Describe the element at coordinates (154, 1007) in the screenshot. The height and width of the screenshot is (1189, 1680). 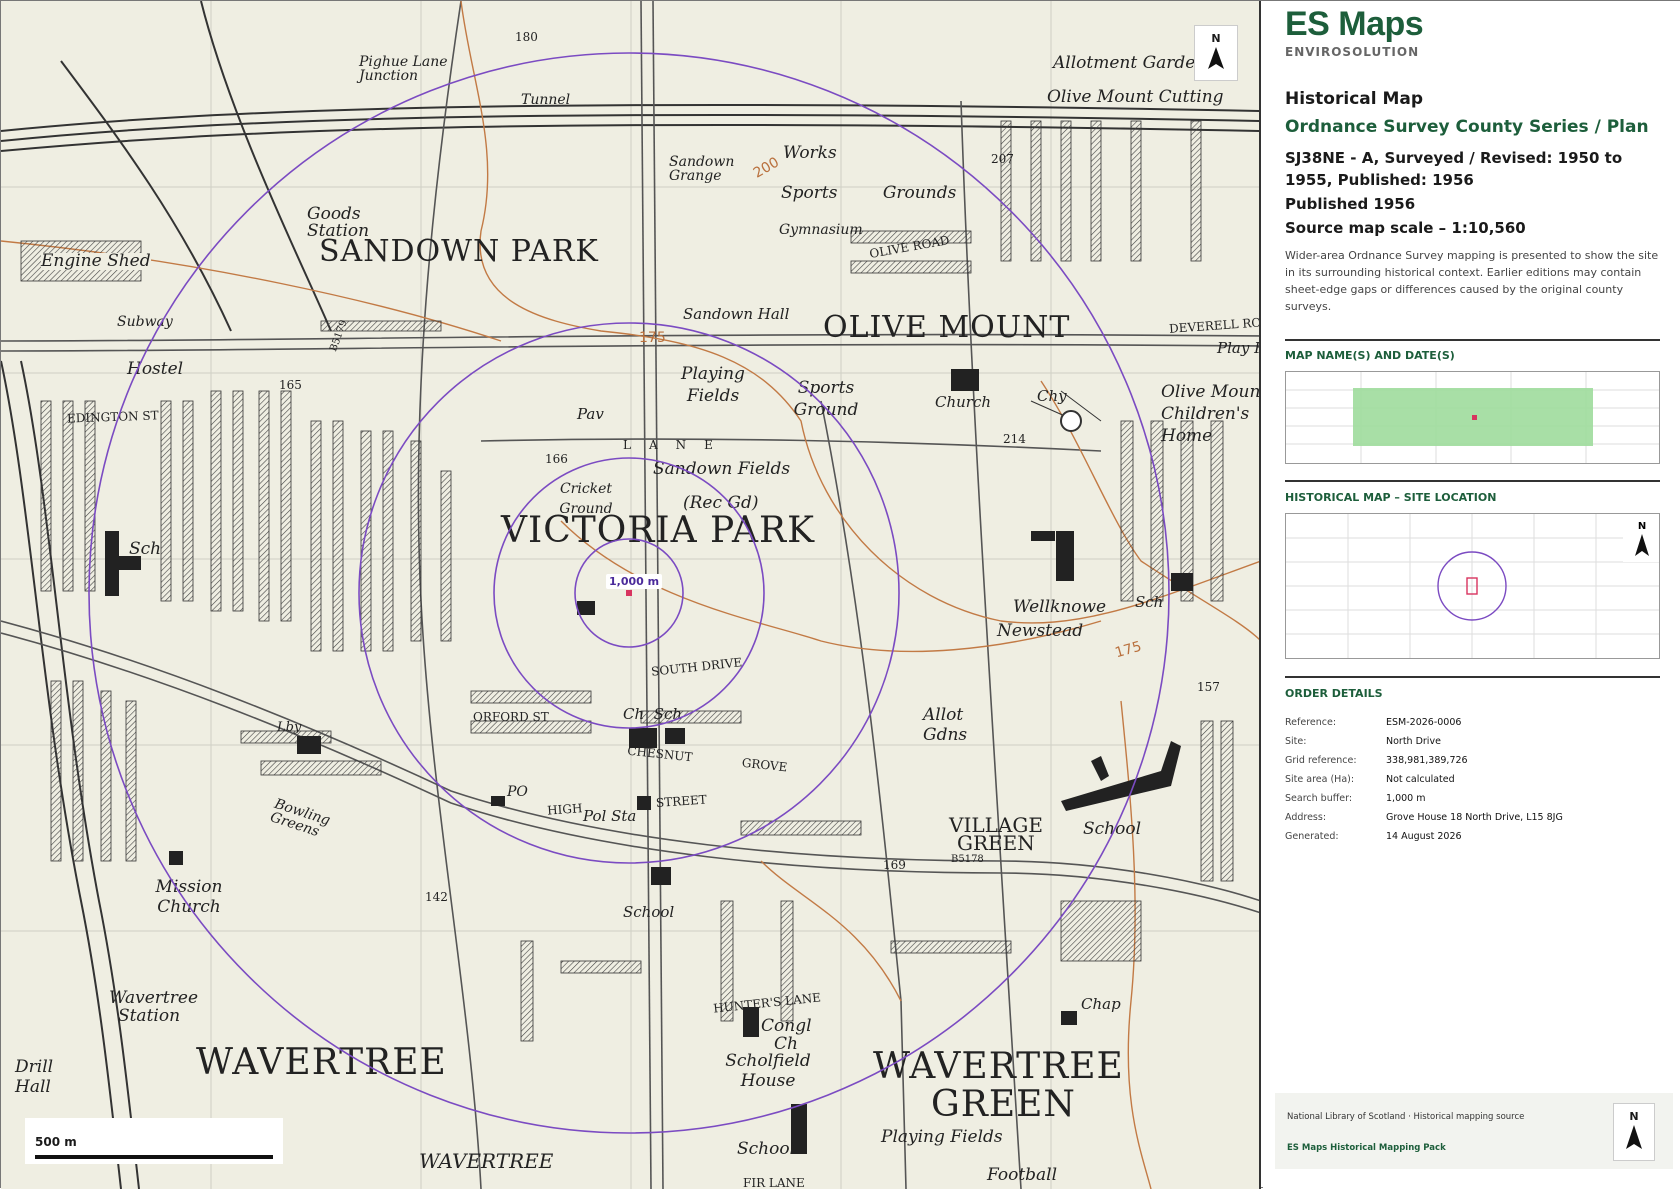
I see `map-label-wavertree-station: Wavertree Station` at that location.